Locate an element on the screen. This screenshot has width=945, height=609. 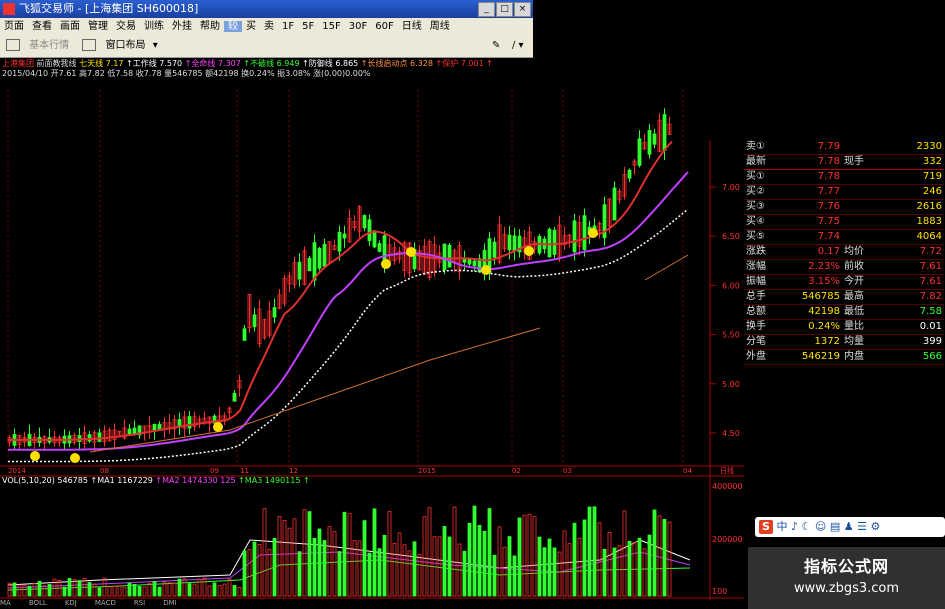
indicator-tab: KDJ is located at coordinates (71, 603).